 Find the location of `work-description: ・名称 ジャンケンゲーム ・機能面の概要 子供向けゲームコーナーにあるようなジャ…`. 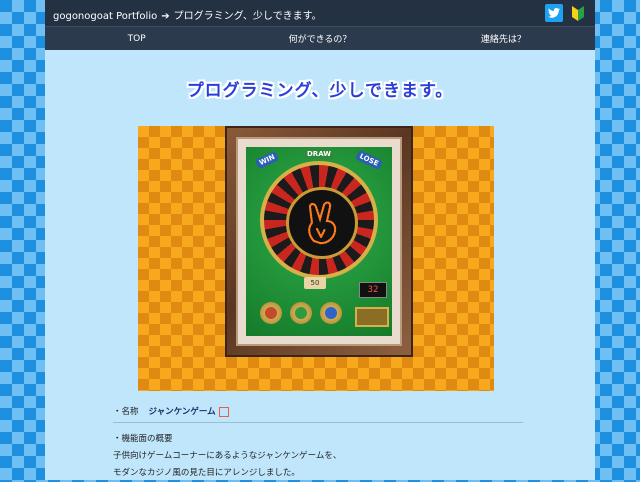

work-description: ・名称 ジャンケンゲーム ・機能面の概要 子供向けゲームコーナーにあるようなジャ… is located at coordinates (318, 441).